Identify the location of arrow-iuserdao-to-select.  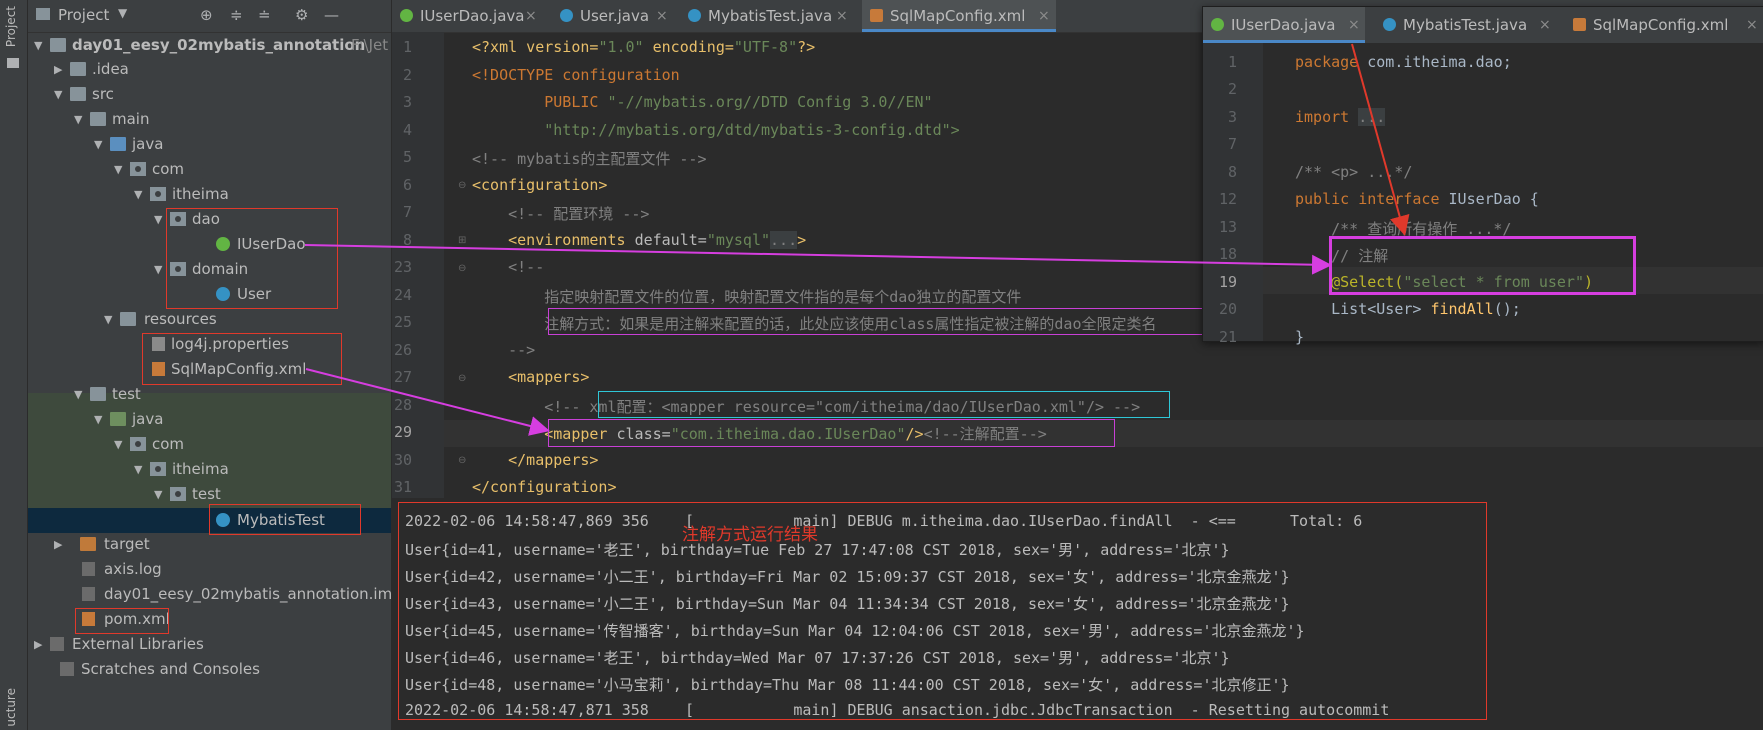
(818, 259).